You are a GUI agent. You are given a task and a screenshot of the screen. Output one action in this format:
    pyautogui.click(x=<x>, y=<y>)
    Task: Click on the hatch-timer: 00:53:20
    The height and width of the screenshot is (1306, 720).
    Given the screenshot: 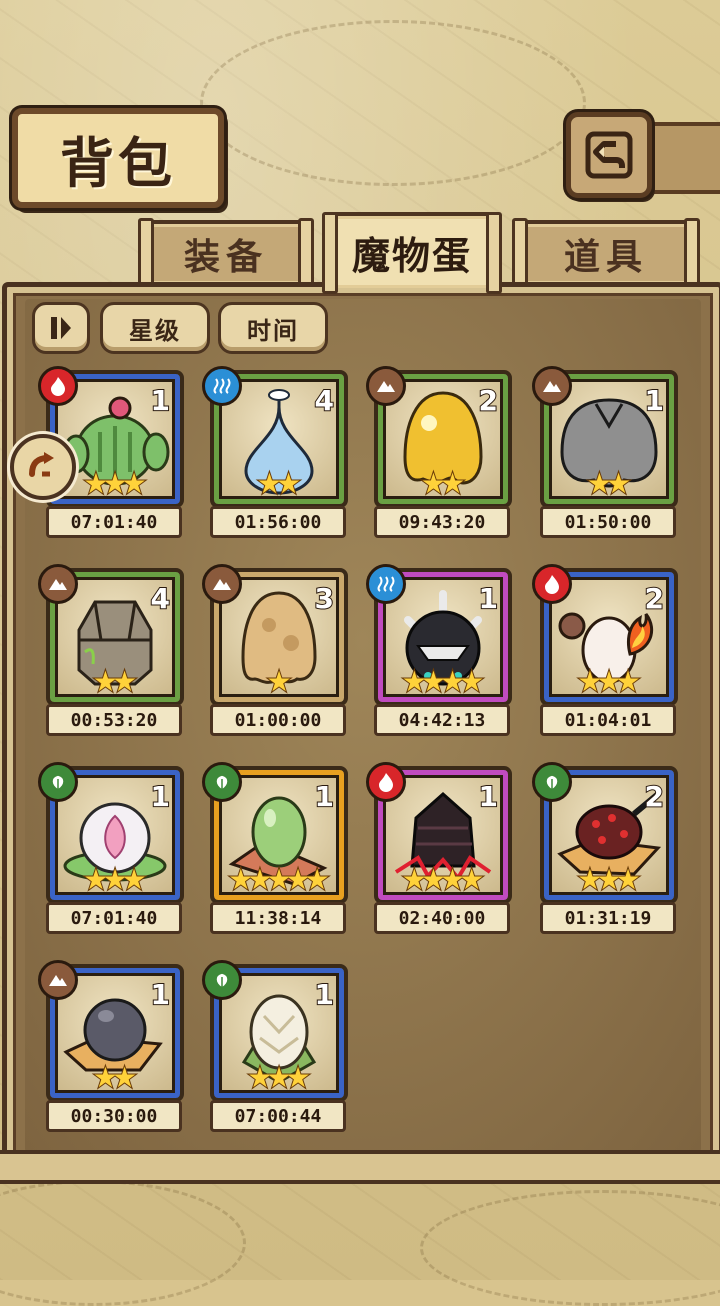 What is the action you would take?
    pyautogui.click(x=114, y=720)
    